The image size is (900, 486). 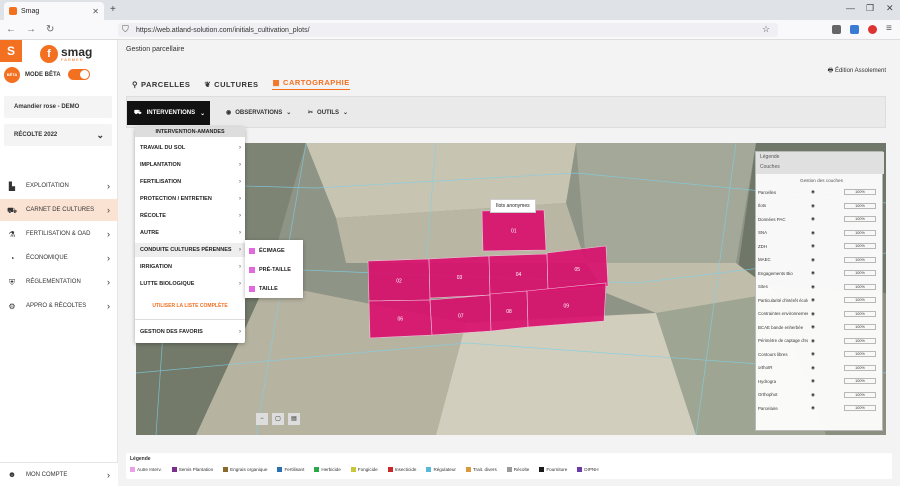 What do you see at coordinates (328, 113) in the screenshot?
I see `outils-button: ✂ OUTILS ⌄` at bounding box center [328, 113].